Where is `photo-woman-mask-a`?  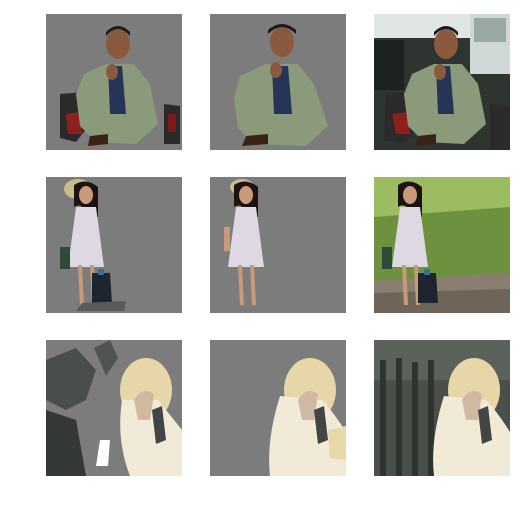
photo-woman-mask-a is located at coordinates (114, 245).